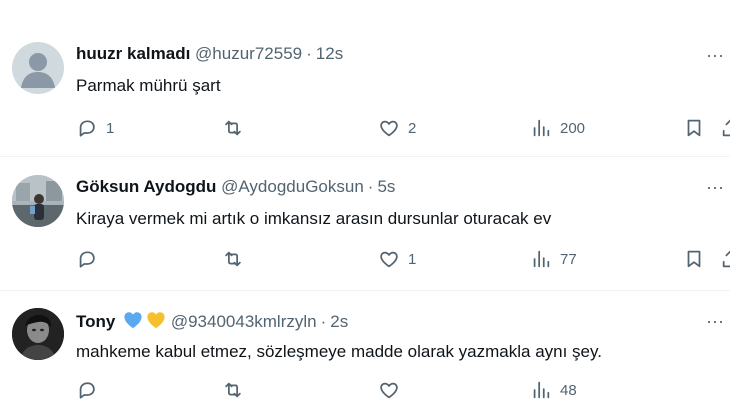 Image resolution: width=730 pixels, height=420 pixels. What do you see at coordinates (573, 128) in the screenshot?
I see `view-count: 200` at bounding box center [573, 128].